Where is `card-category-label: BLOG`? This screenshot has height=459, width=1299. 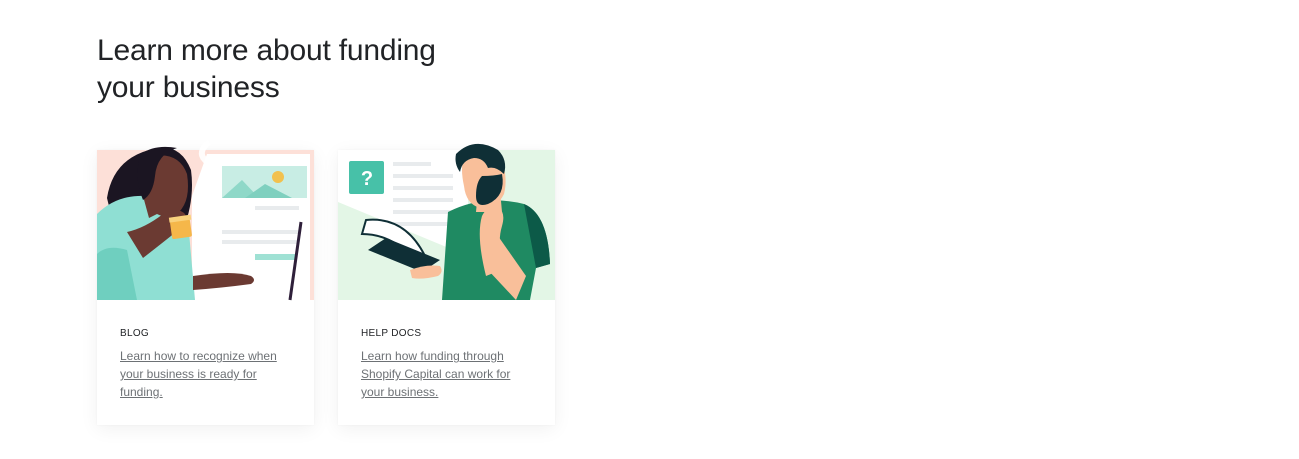 card-category-label: BLOG is located at coordinates (134, 333).